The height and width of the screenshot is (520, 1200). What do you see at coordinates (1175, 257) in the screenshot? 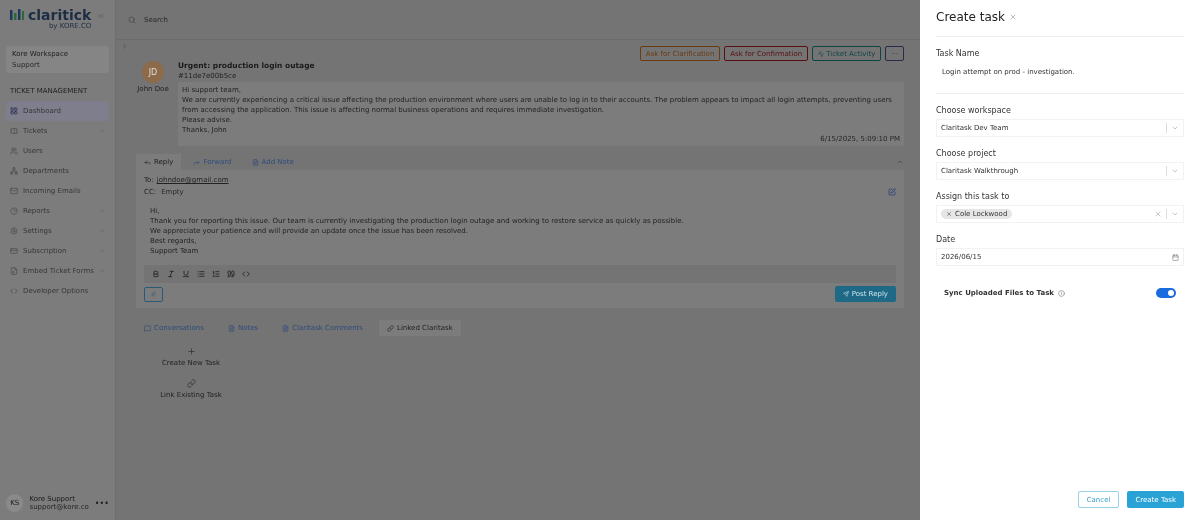
I see `calendar-icon` at bounding box center [1175, 257].